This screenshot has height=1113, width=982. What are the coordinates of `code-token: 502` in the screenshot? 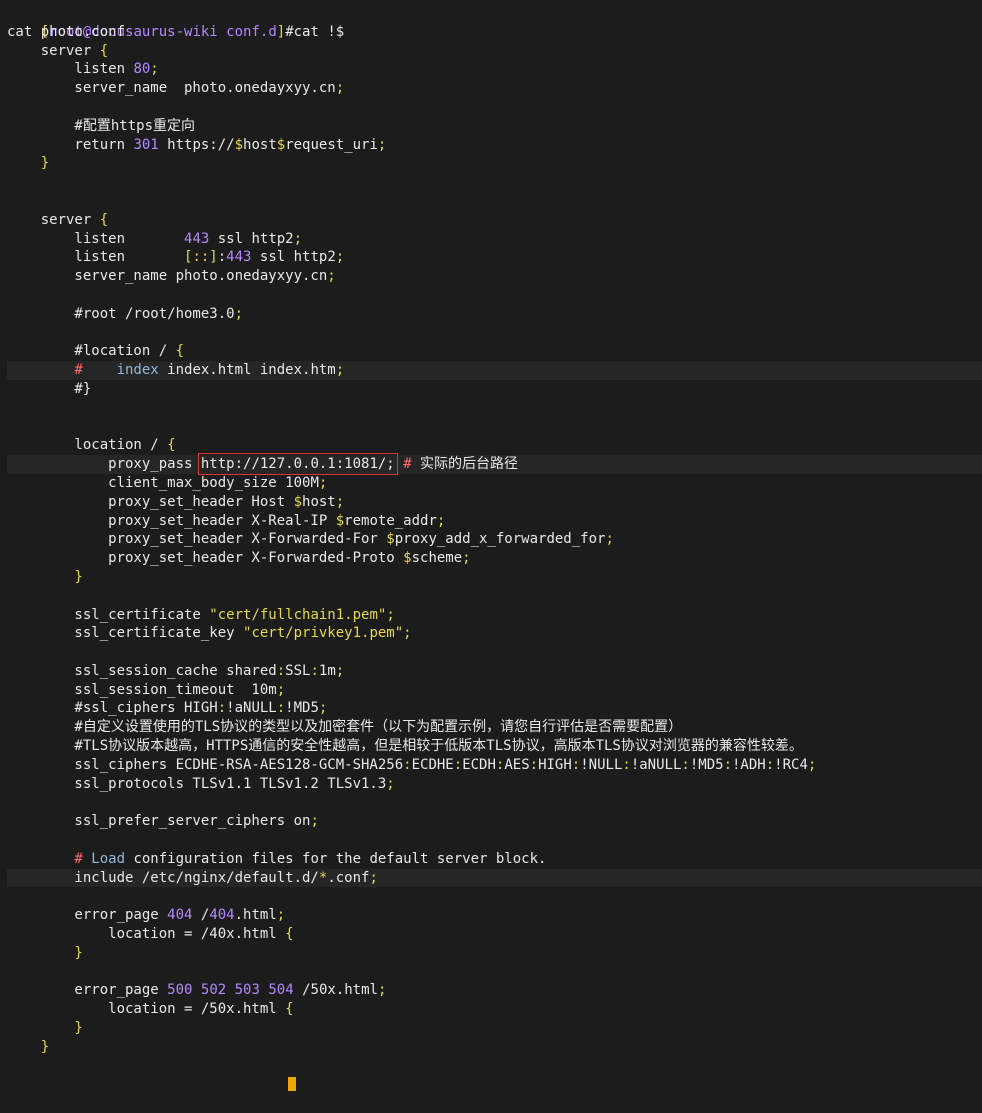 It's located at (213, 990).